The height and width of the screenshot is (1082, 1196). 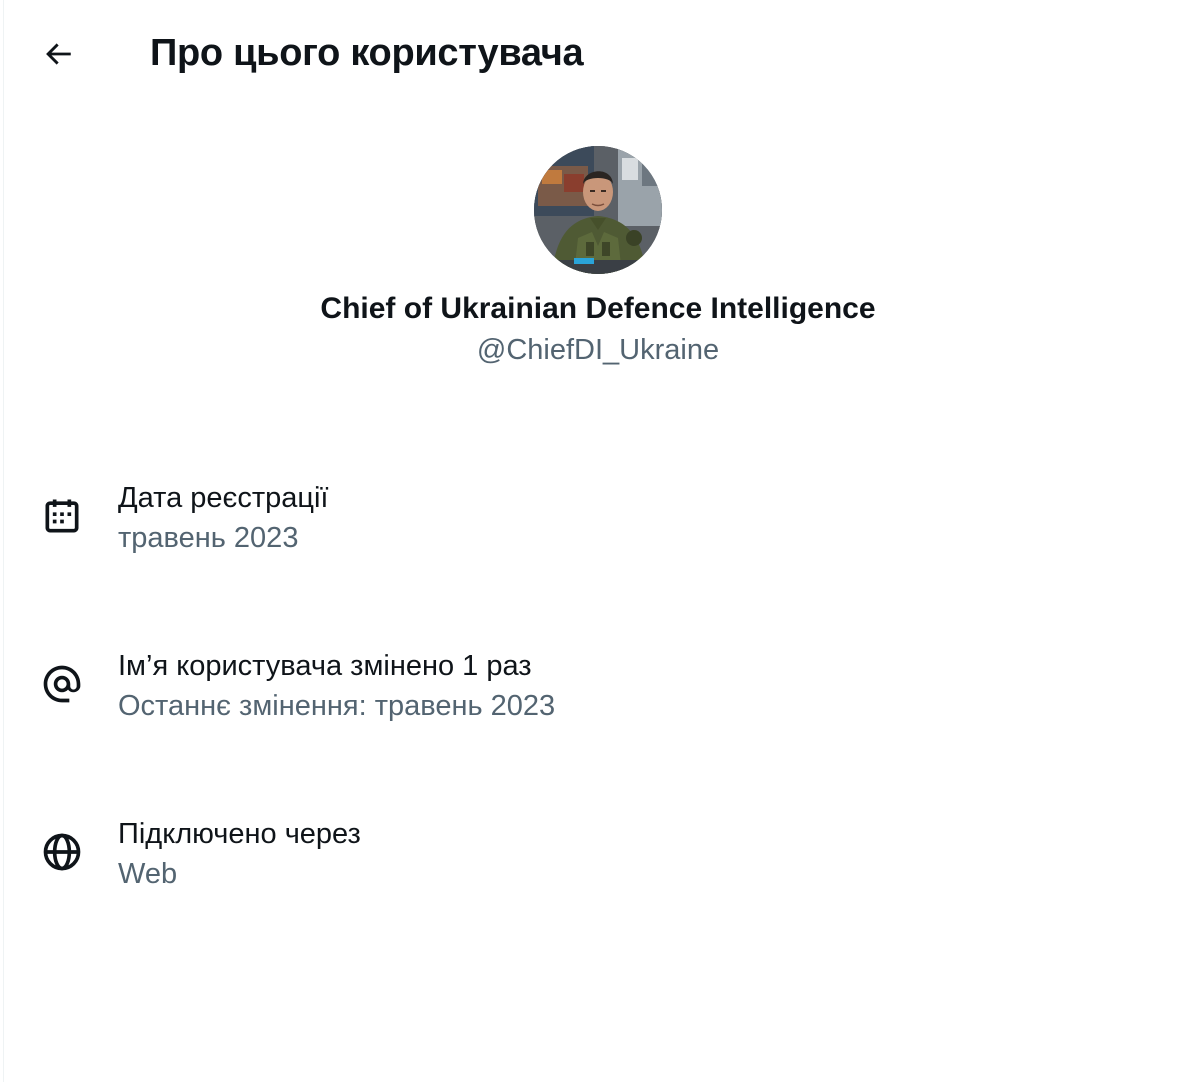 What do you see at coordinates (598, 525) in the screenshot?
I see `info-row-registration-date: Дата реєстрації травень 2023` at bounding box center [598, 525].